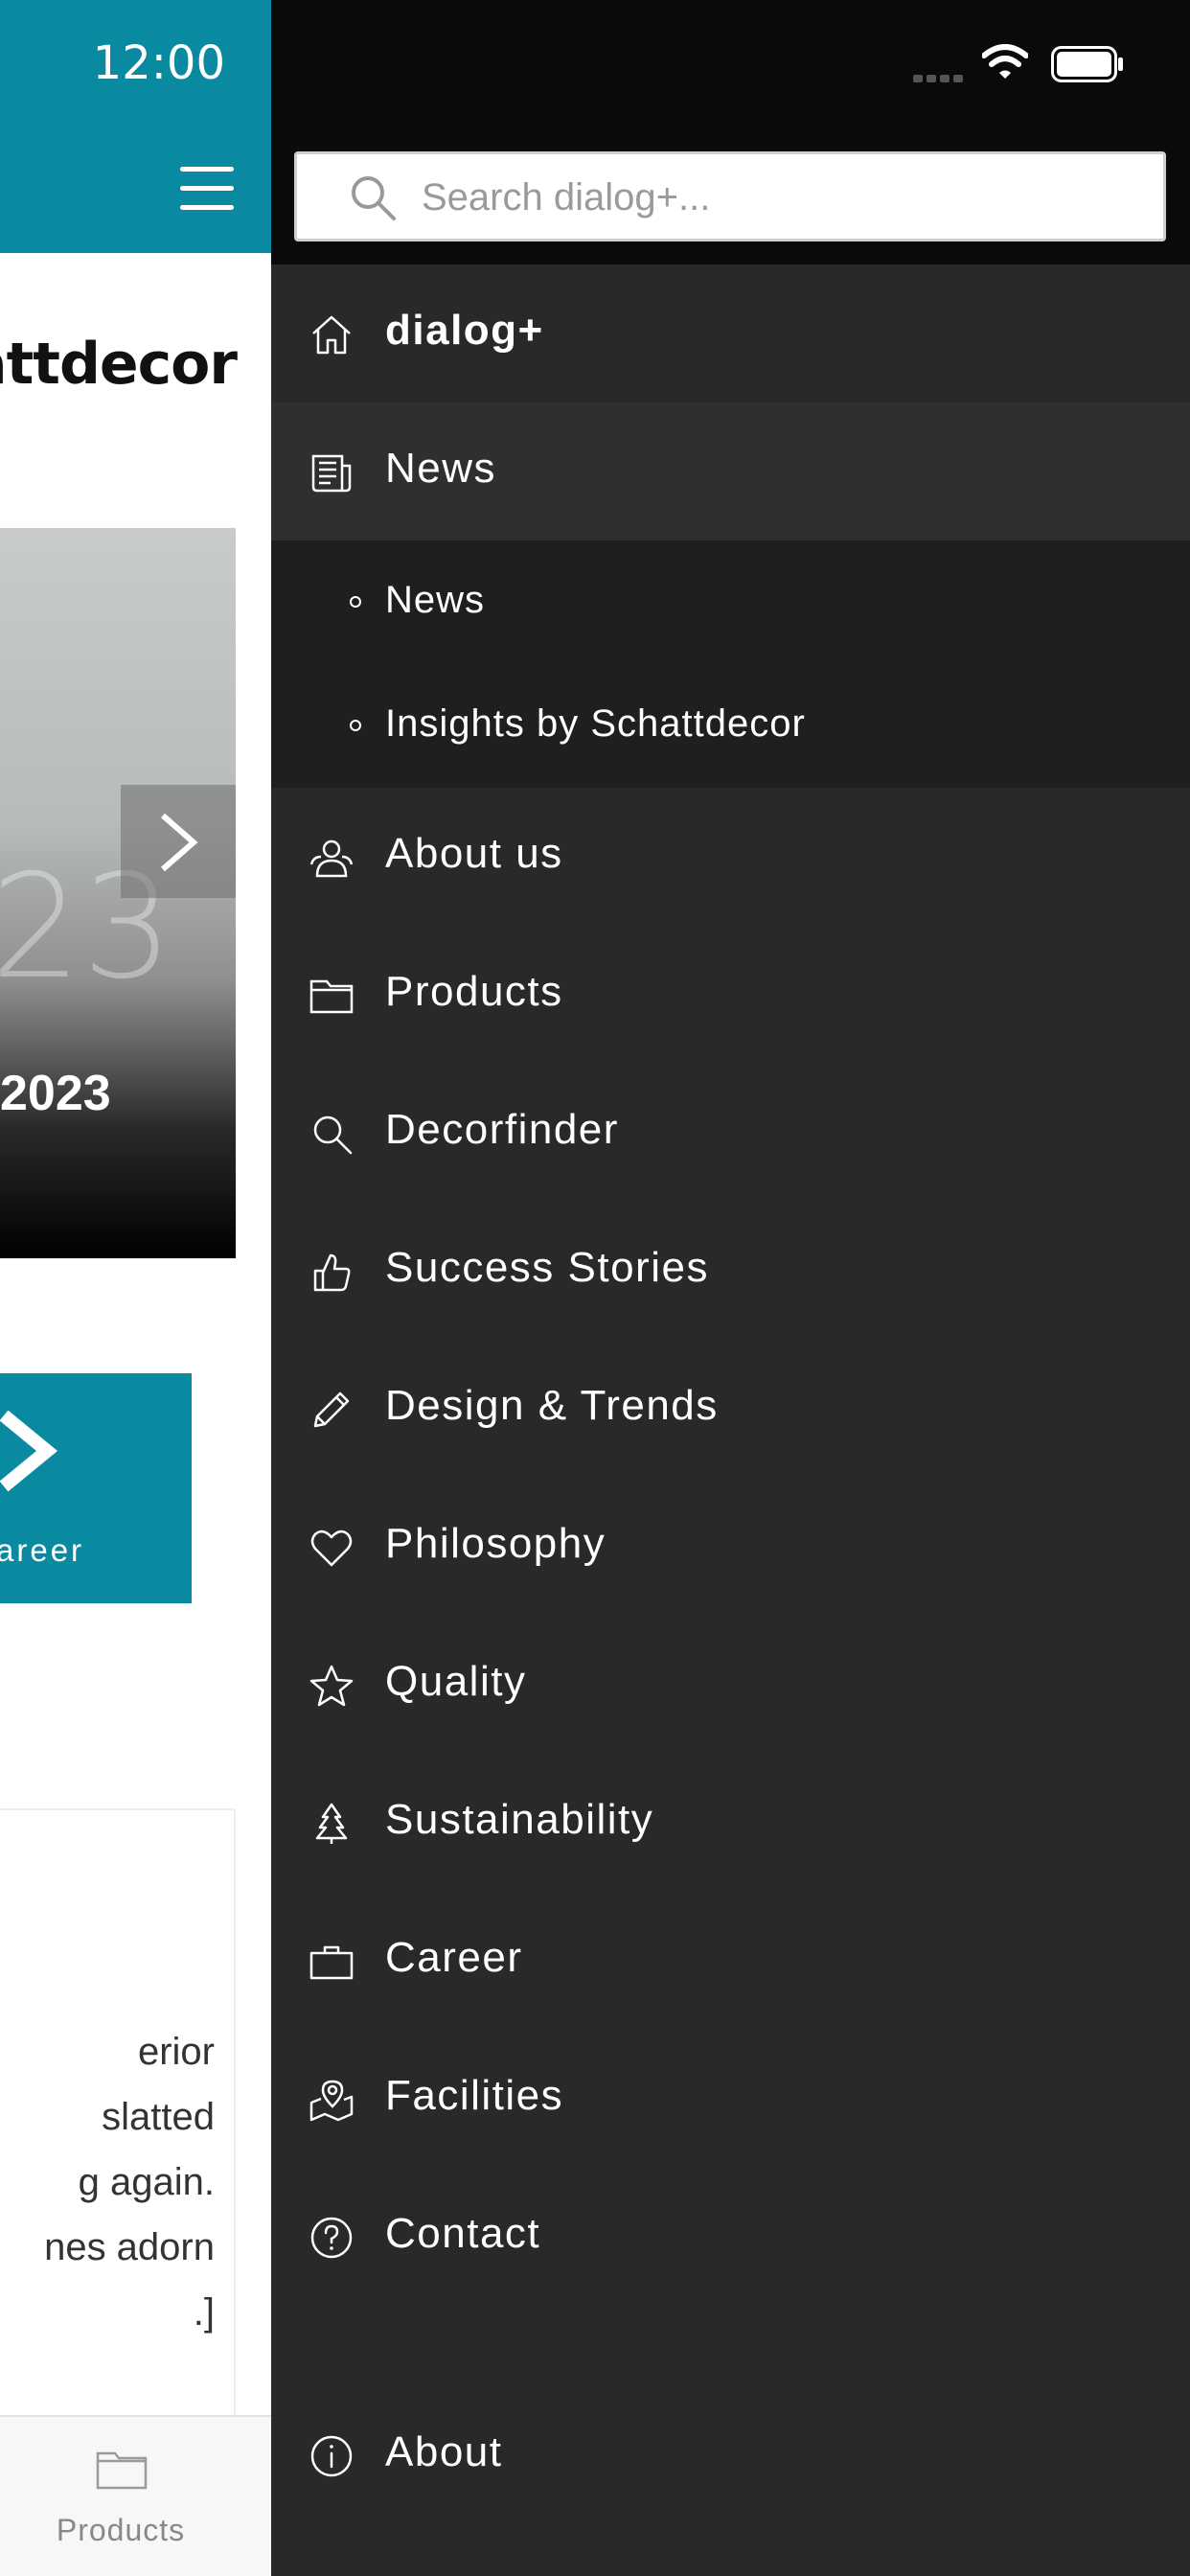 The width and height of the screenshot is (1190, 2576). I want to click on status-time: 12:00, so click(159, 63).